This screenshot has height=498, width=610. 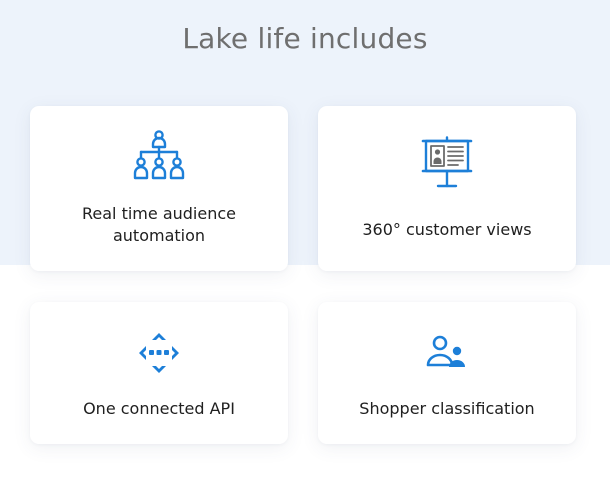 I want to click on feature-label: Real time audience automation, so click(x=159, y=224).